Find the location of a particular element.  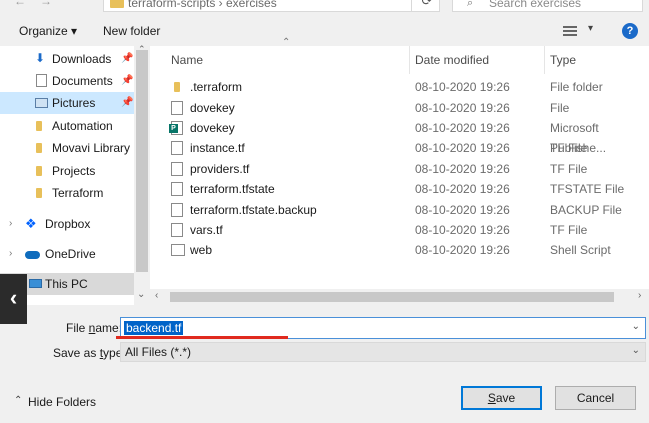

new-folder-button: New folder is located at coordinates (131, 31).